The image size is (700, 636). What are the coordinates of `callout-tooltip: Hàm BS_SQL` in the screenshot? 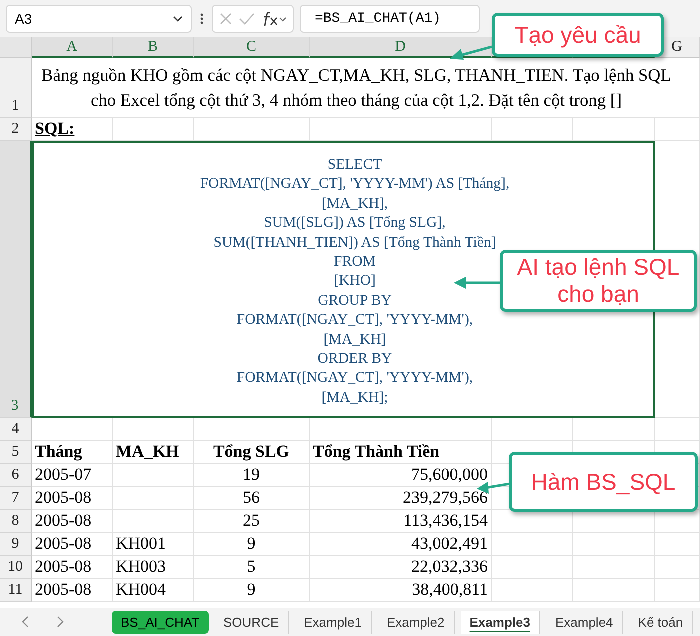 It's located at (603, 482).